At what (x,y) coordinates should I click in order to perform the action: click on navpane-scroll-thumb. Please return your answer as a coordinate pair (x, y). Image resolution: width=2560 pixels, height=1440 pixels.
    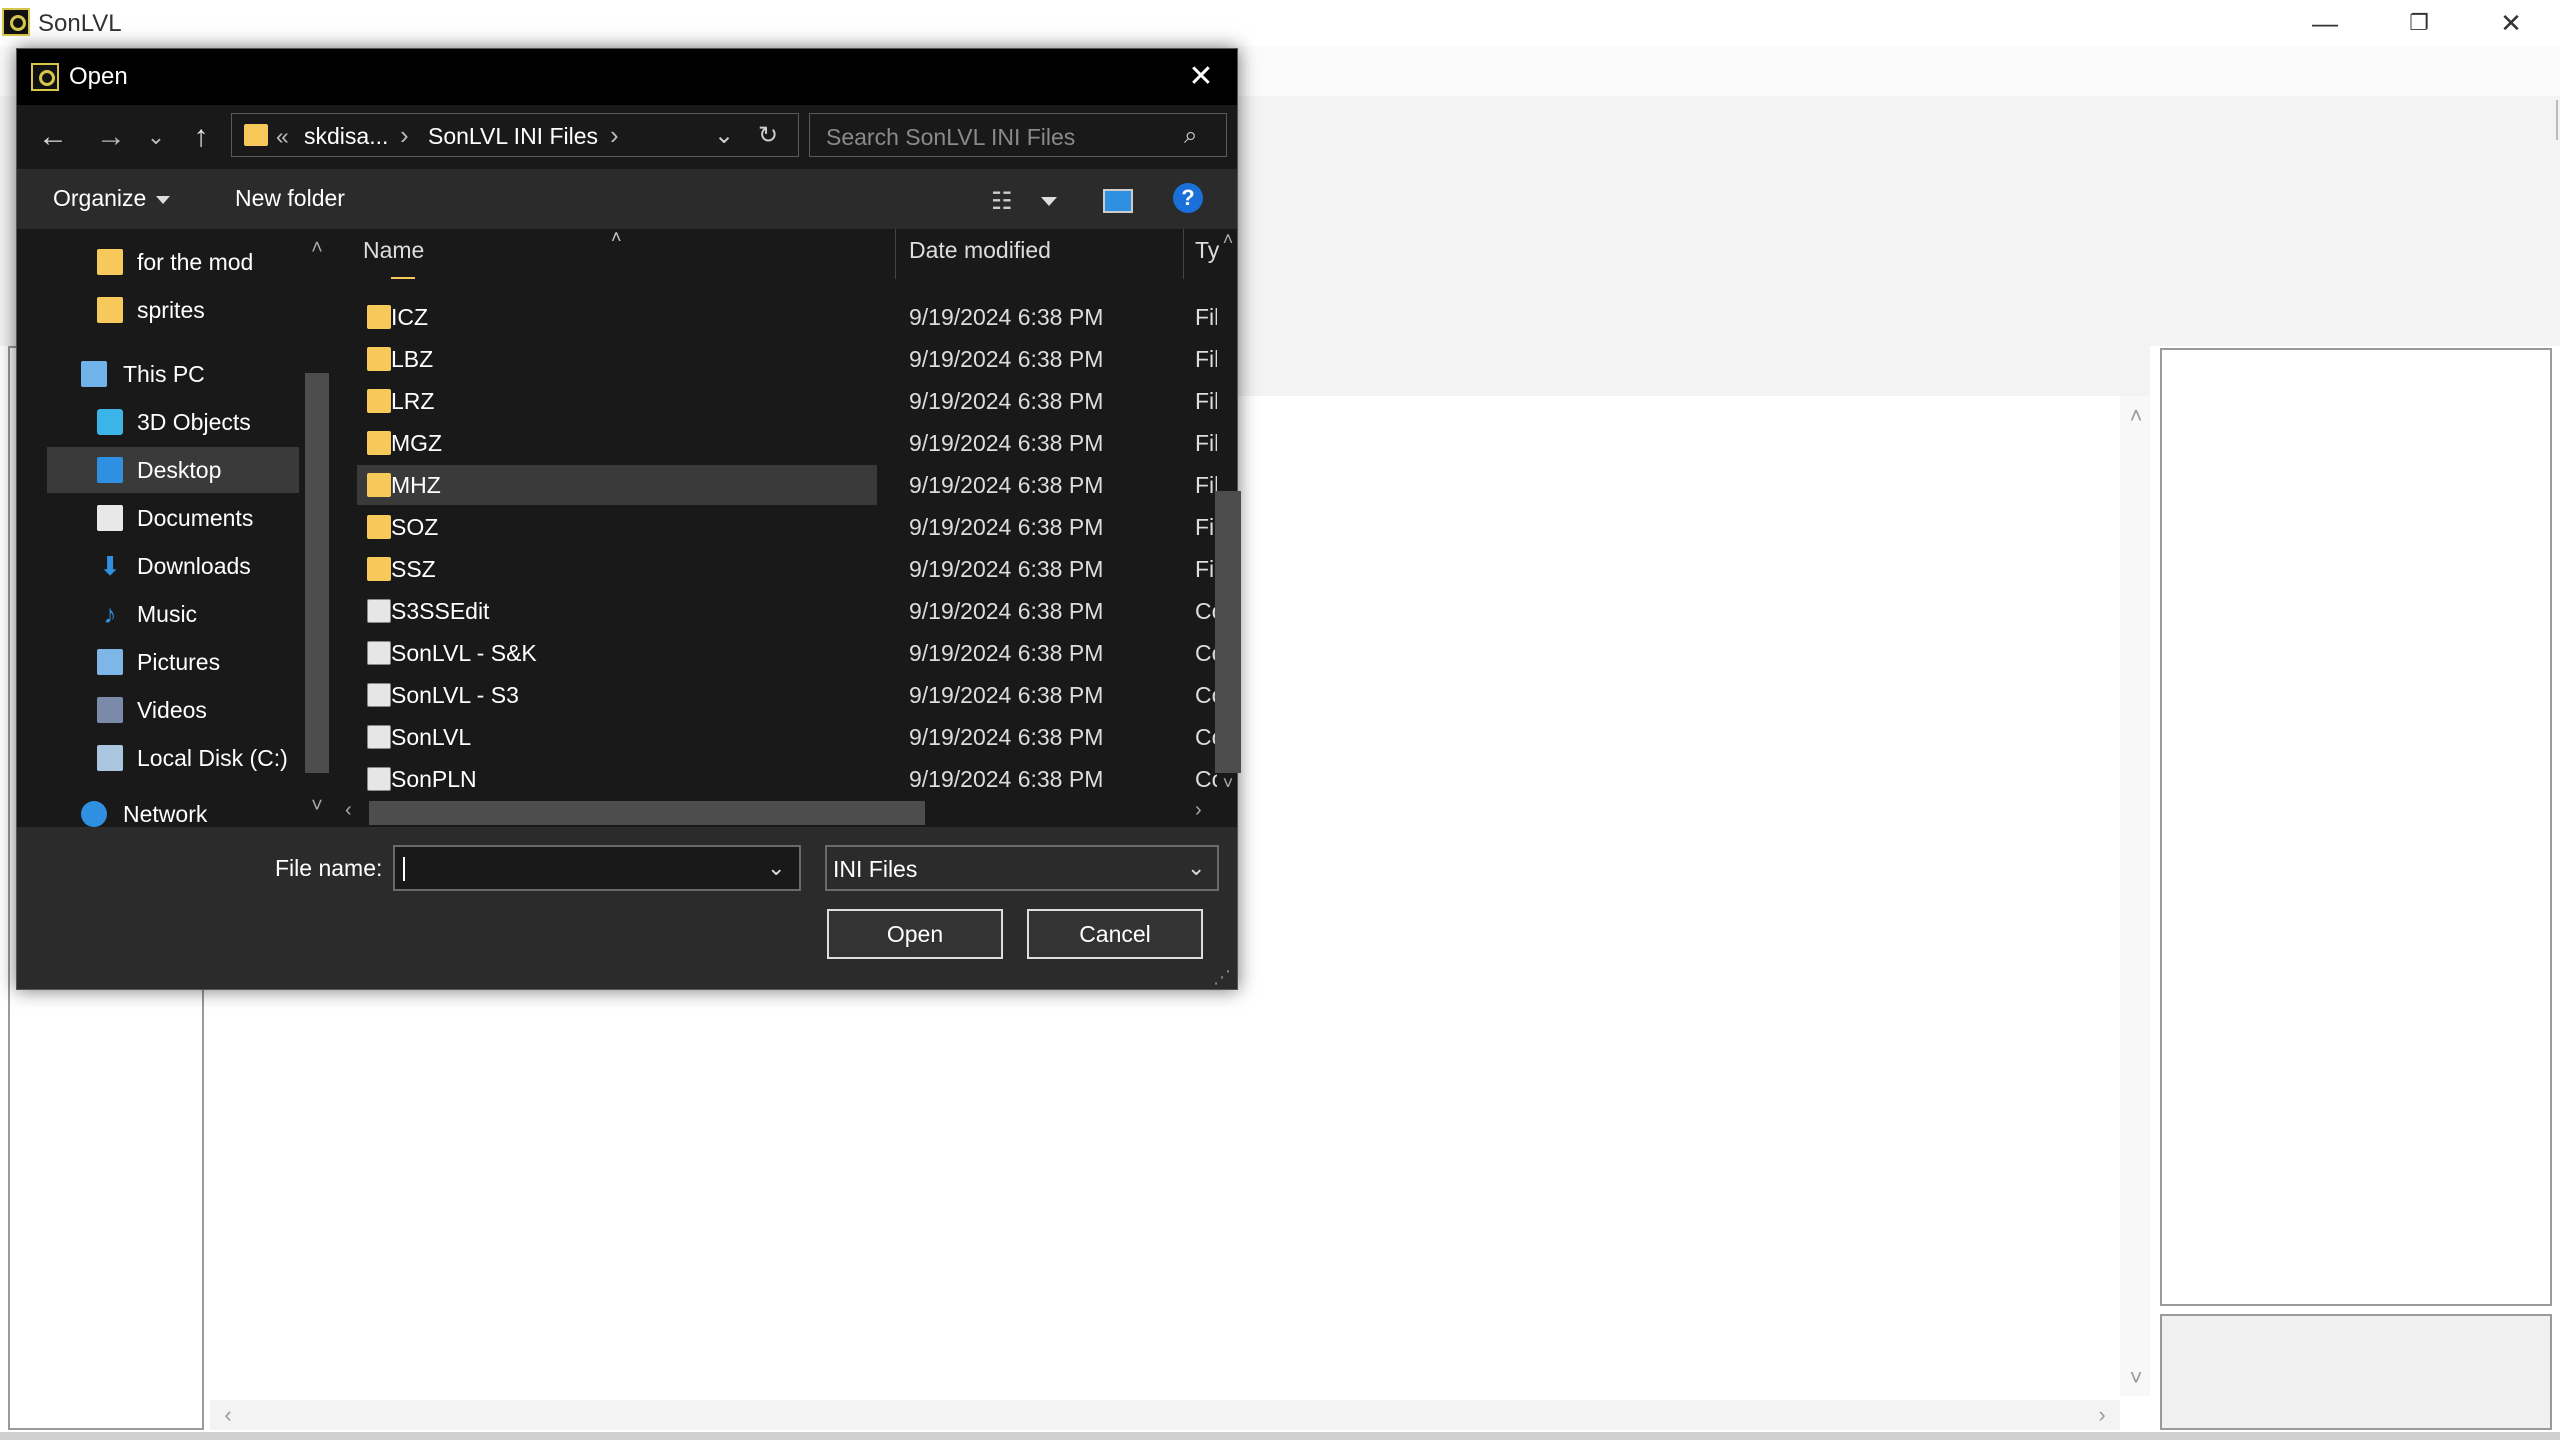
    Looking at the image, I should click on (317, 573).